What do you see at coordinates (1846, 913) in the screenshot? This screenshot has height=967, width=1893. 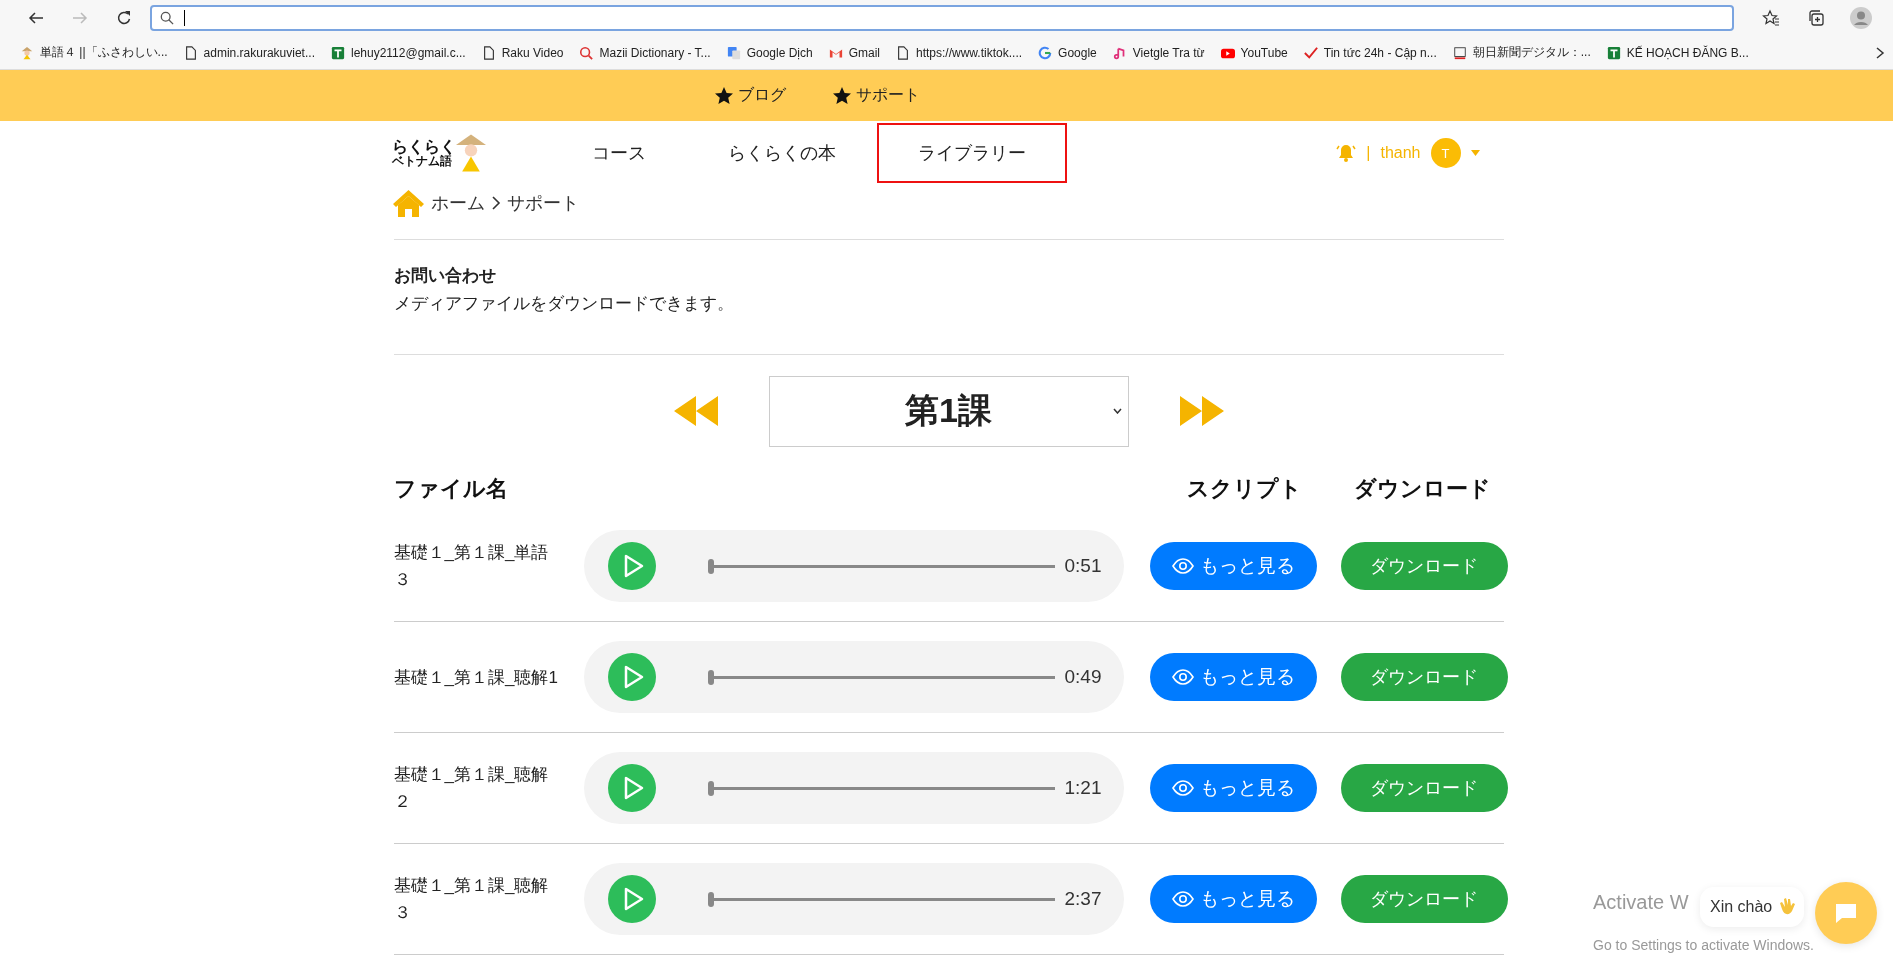 I see `chat-bubble-icon` at bounding box center [1846, 913].